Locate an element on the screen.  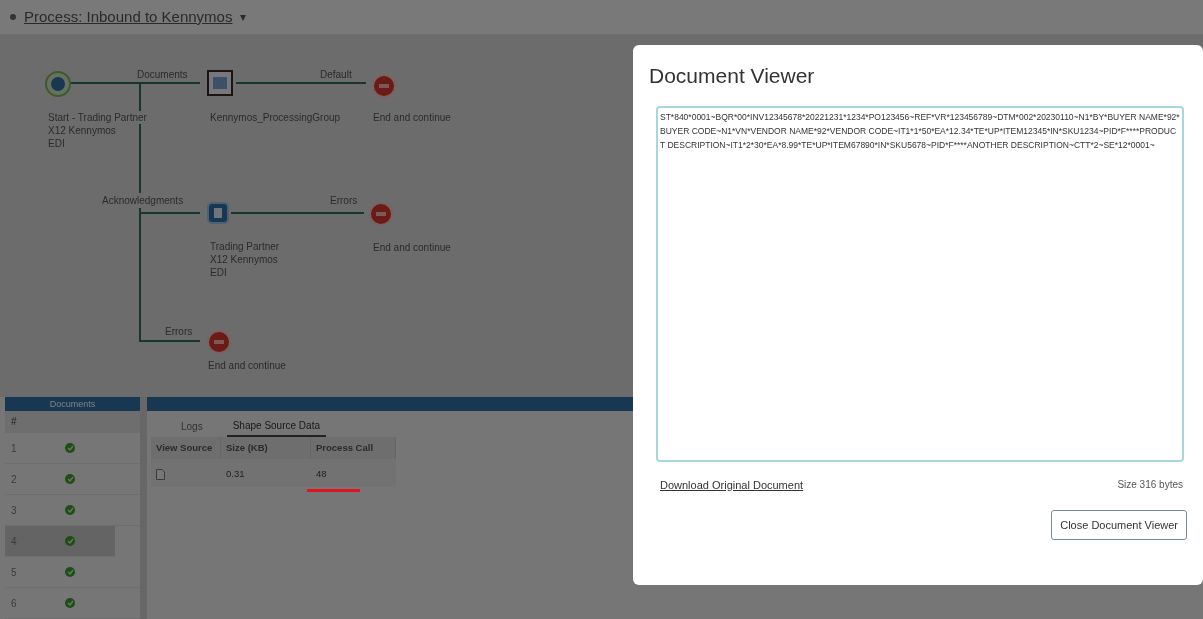
size-label: Size 316 bytes is located at coordinates (1150, 485).